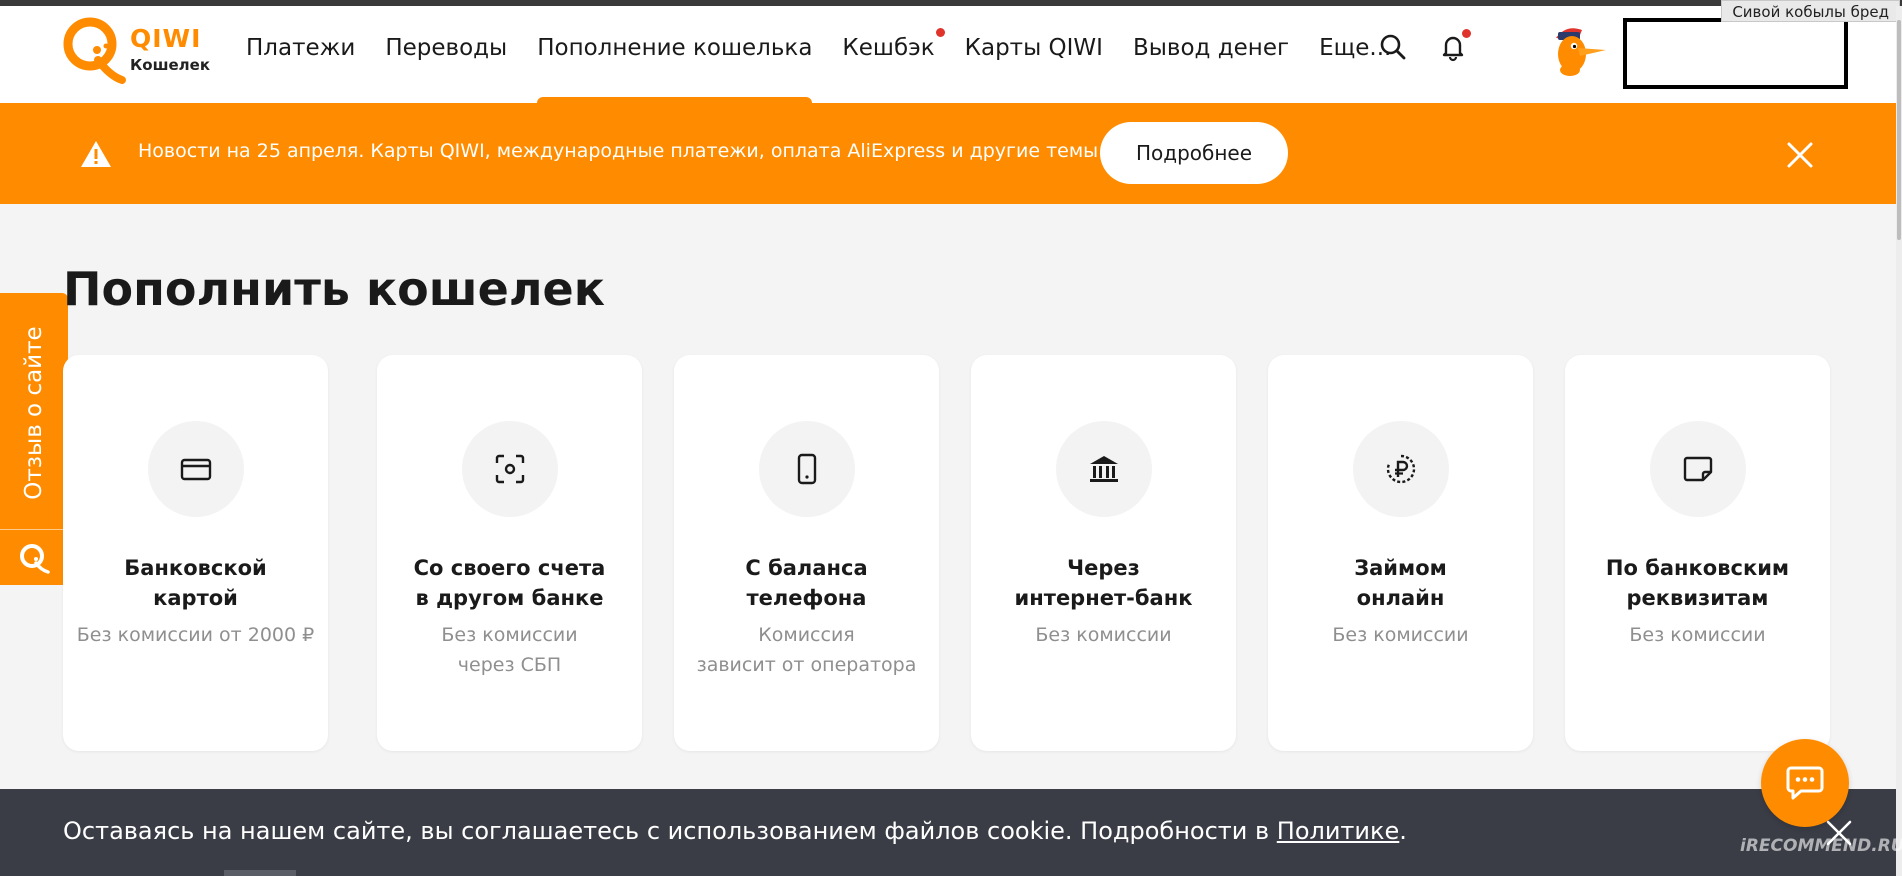 This screenshot has width=1902, height=876. I want to click on card-subtitle-line: Без комиссии от 2000 ₽, so click(195, 635).